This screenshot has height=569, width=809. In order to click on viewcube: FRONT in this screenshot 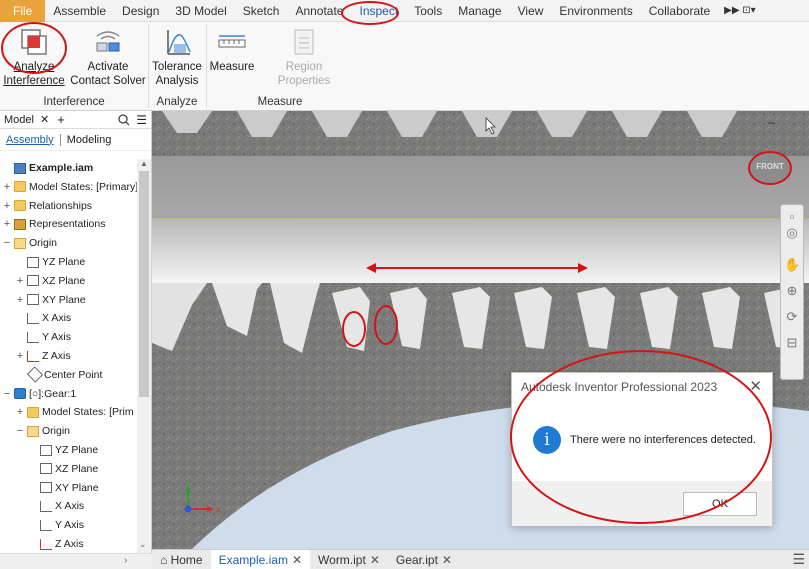, I will do `click(770, 167)`.